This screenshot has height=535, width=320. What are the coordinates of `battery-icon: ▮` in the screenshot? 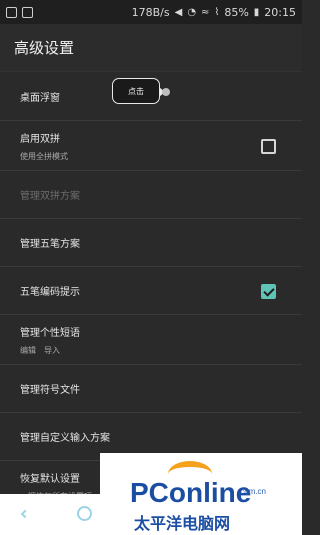 It's located at (256, 12).